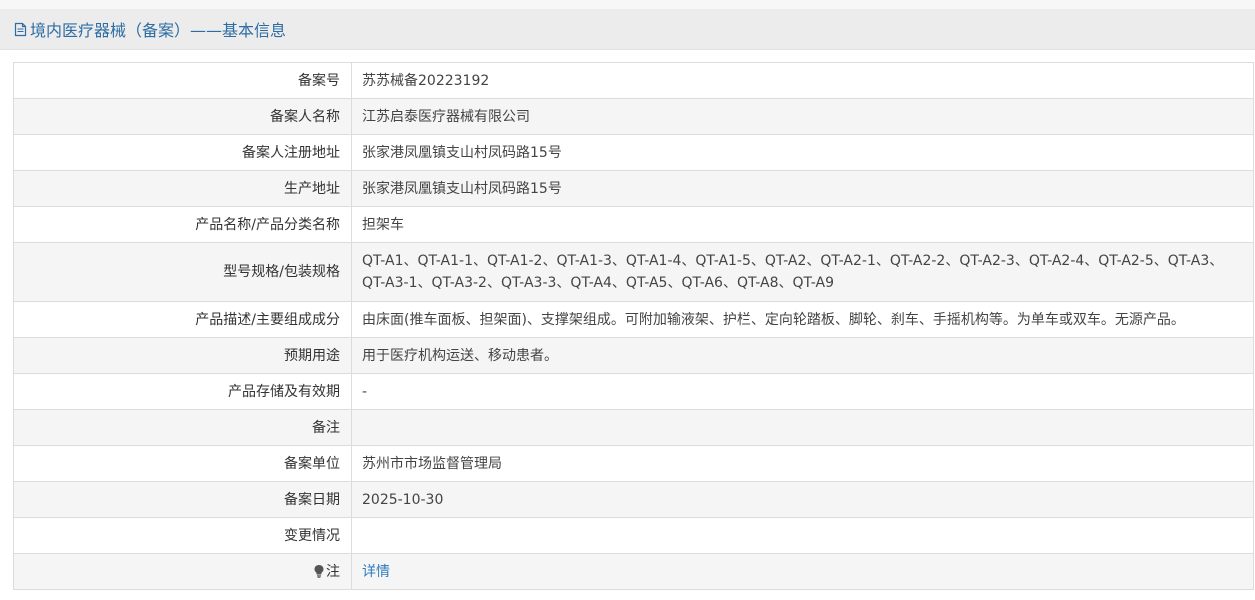 This screenshot has height=600, width=1255. What do you see at coordinates (376, 572) in the screenshot?
I see `details-link: 详情` at bounding box center [376, 572].